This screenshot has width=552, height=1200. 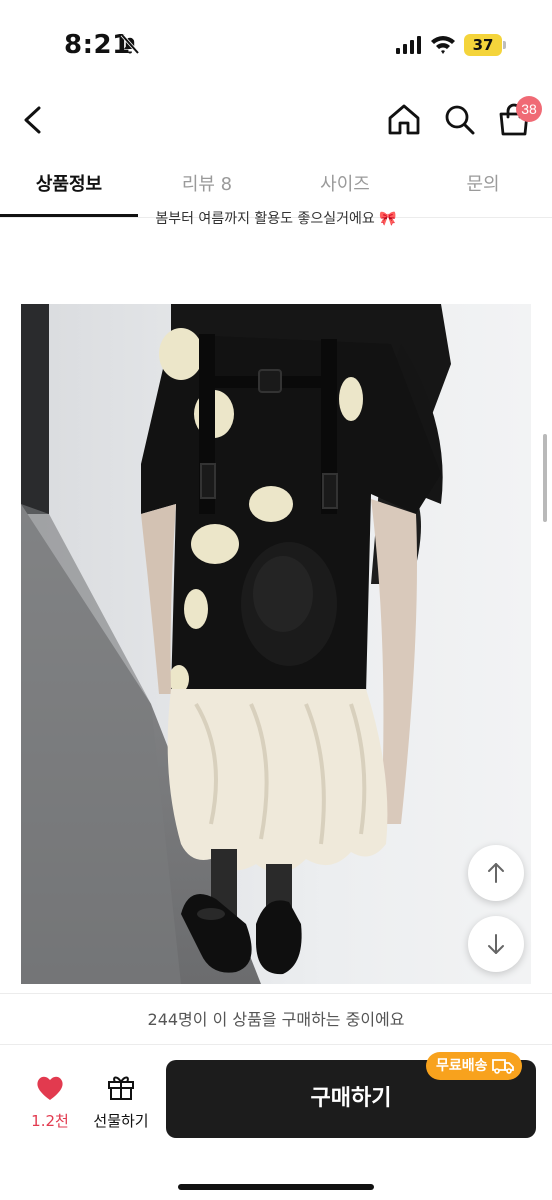 I want to click on like-button: 1.2천, so click(x=50, y=1102).